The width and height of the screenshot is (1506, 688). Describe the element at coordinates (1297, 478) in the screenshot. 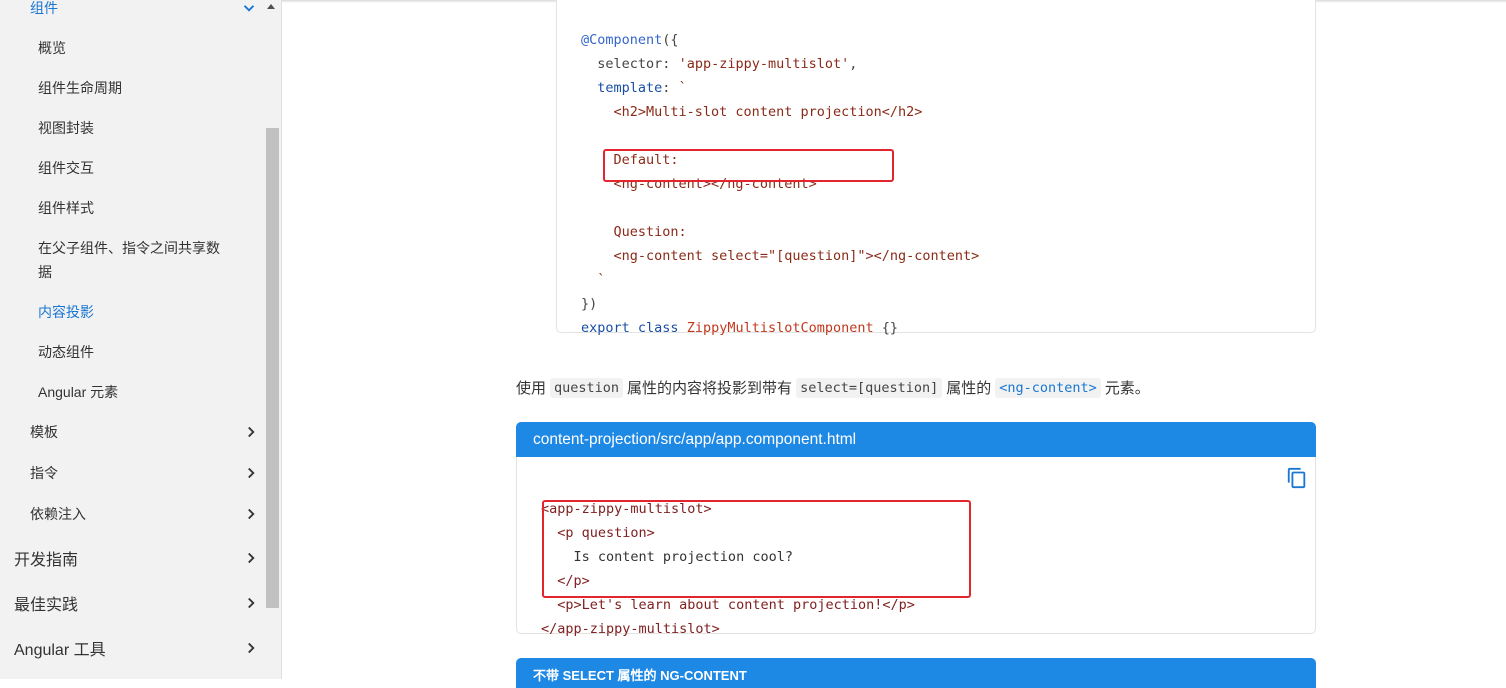

I see `copy-icon` at that location.